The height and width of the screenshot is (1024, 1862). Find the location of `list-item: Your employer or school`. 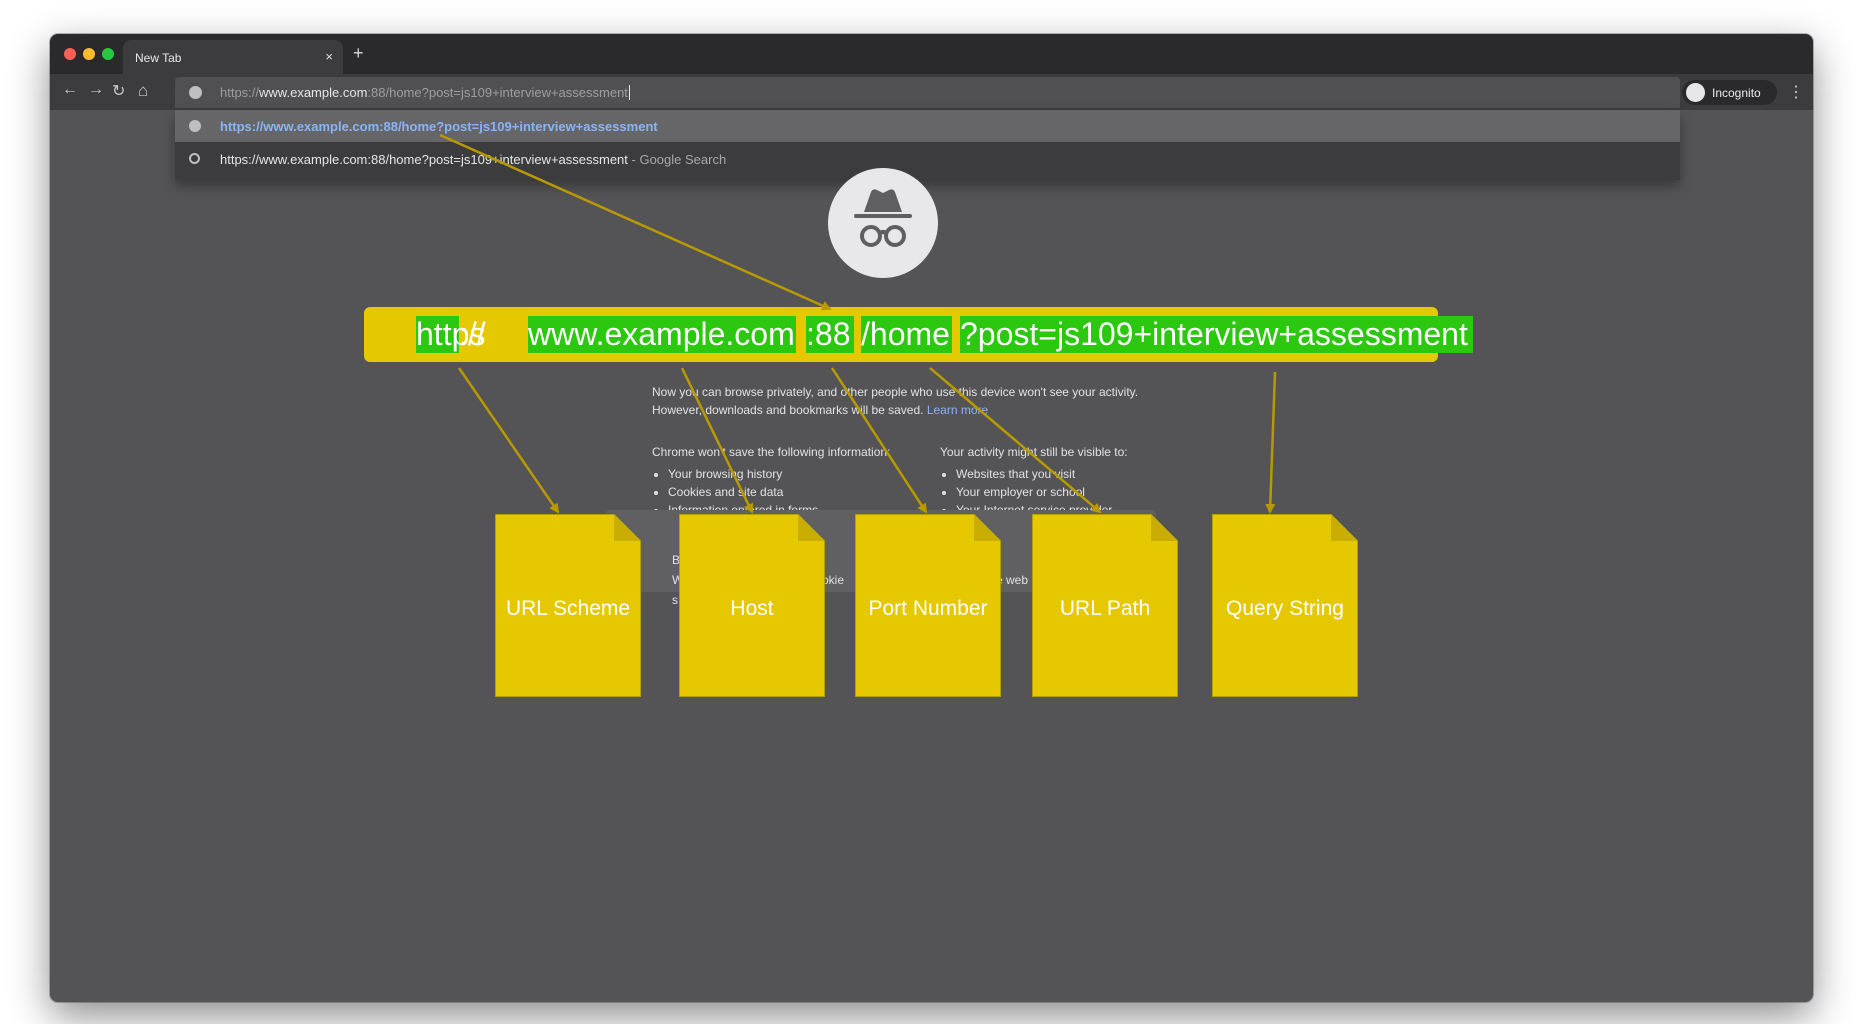

list-item: Your employer or school is located at coordinates (1083, 492).